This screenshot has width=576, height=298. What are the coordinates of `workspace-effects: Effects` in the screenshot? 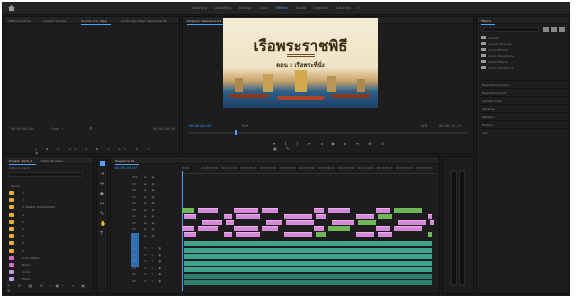 It's located at (282, 8).